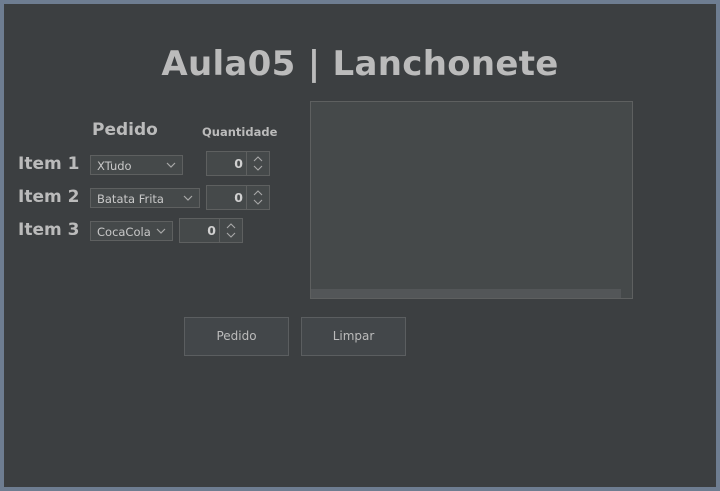 Image resolution: width=720 pixels, height=491 pixels. I want to click on pedido-button: Pedido, so click(236, 336).